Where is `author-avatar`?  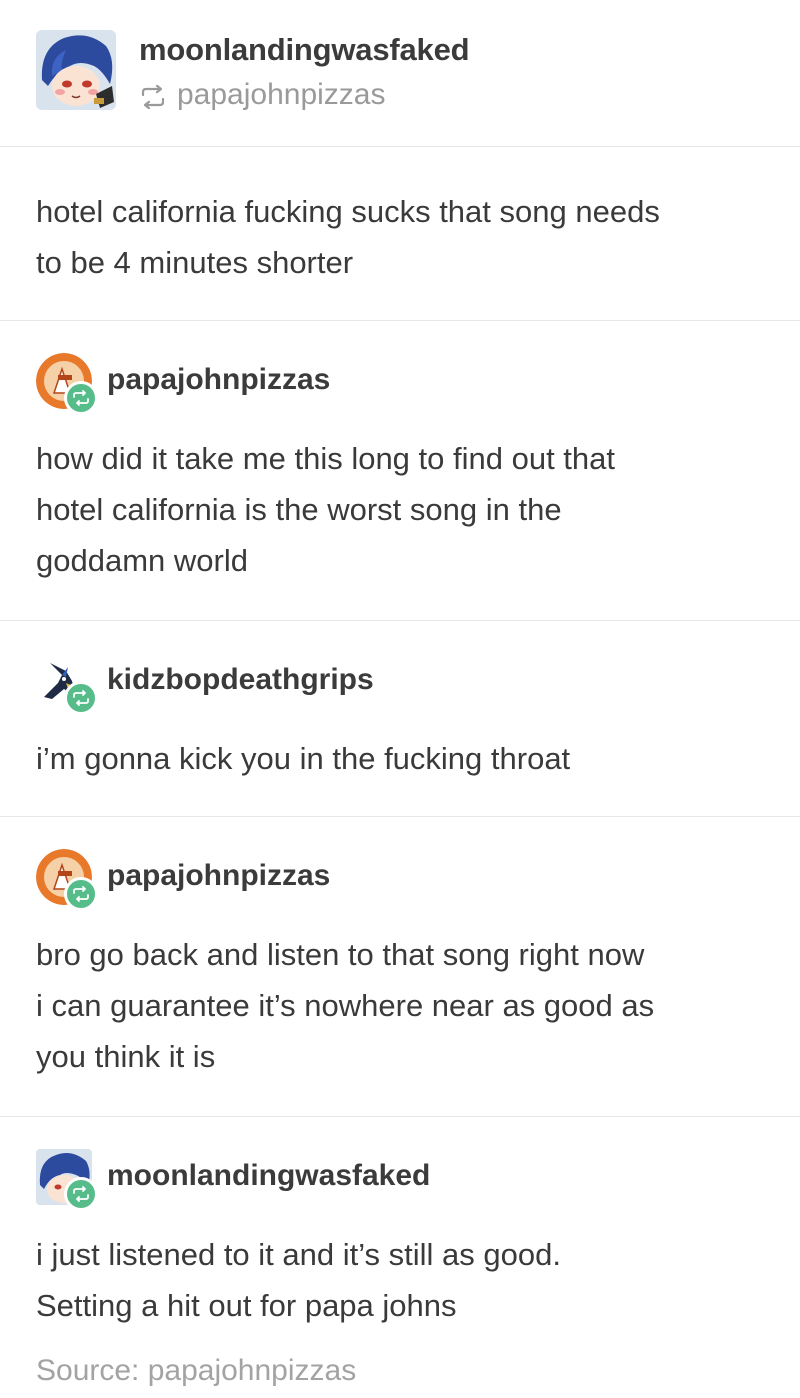 author-avatar is located at coordinates (76, 70).